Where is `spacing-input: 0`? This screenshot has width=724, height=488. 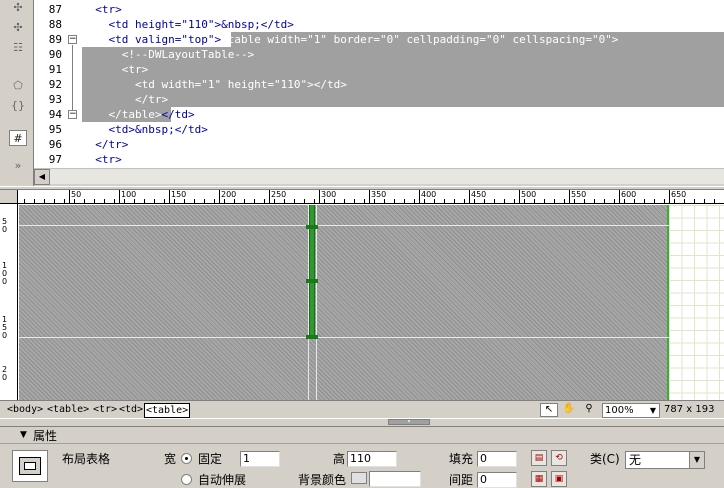 spacing-input: 0 is located at coordinates (497, 480).